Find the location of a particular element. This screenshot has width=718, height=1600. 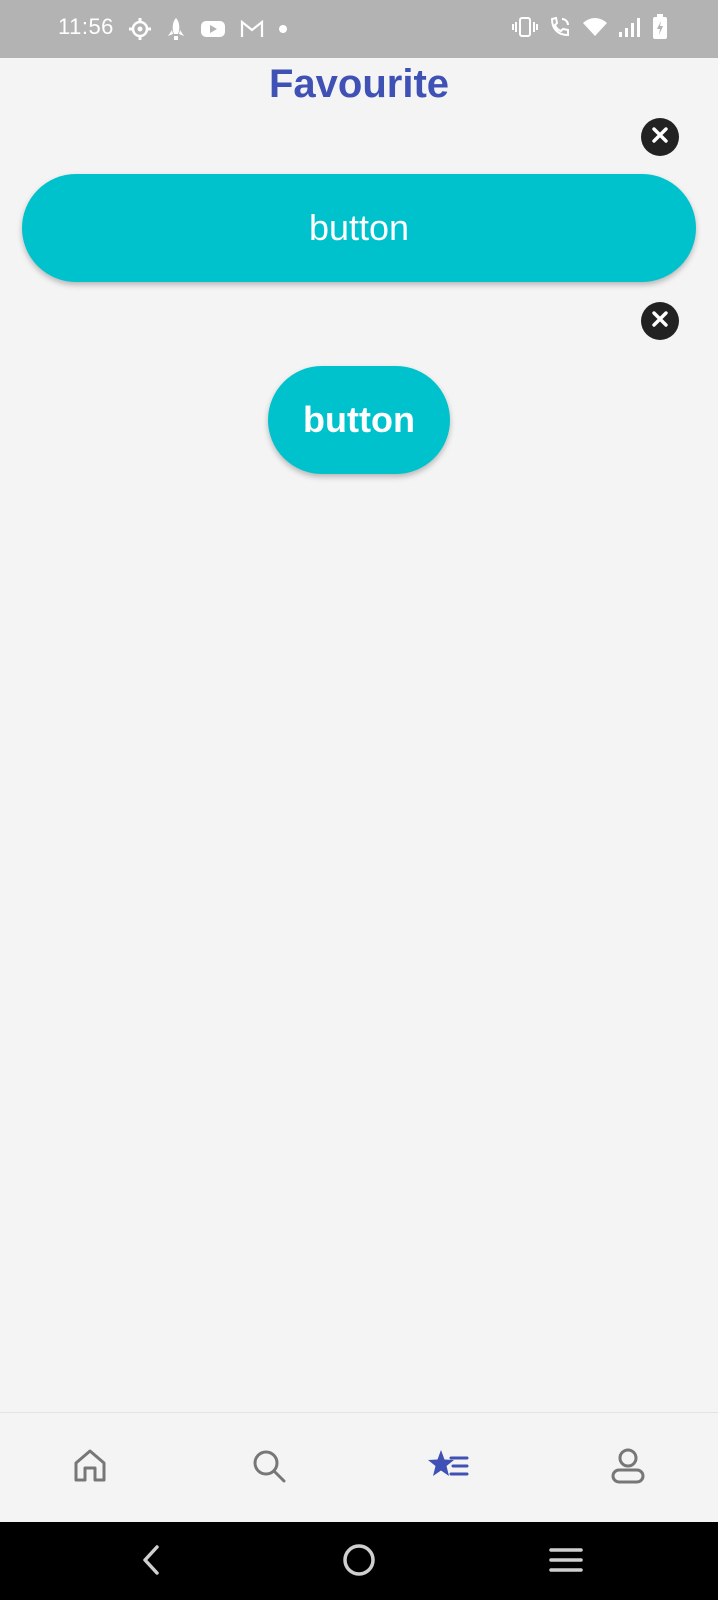

system-back-button is located at coordinates (152, 1562).